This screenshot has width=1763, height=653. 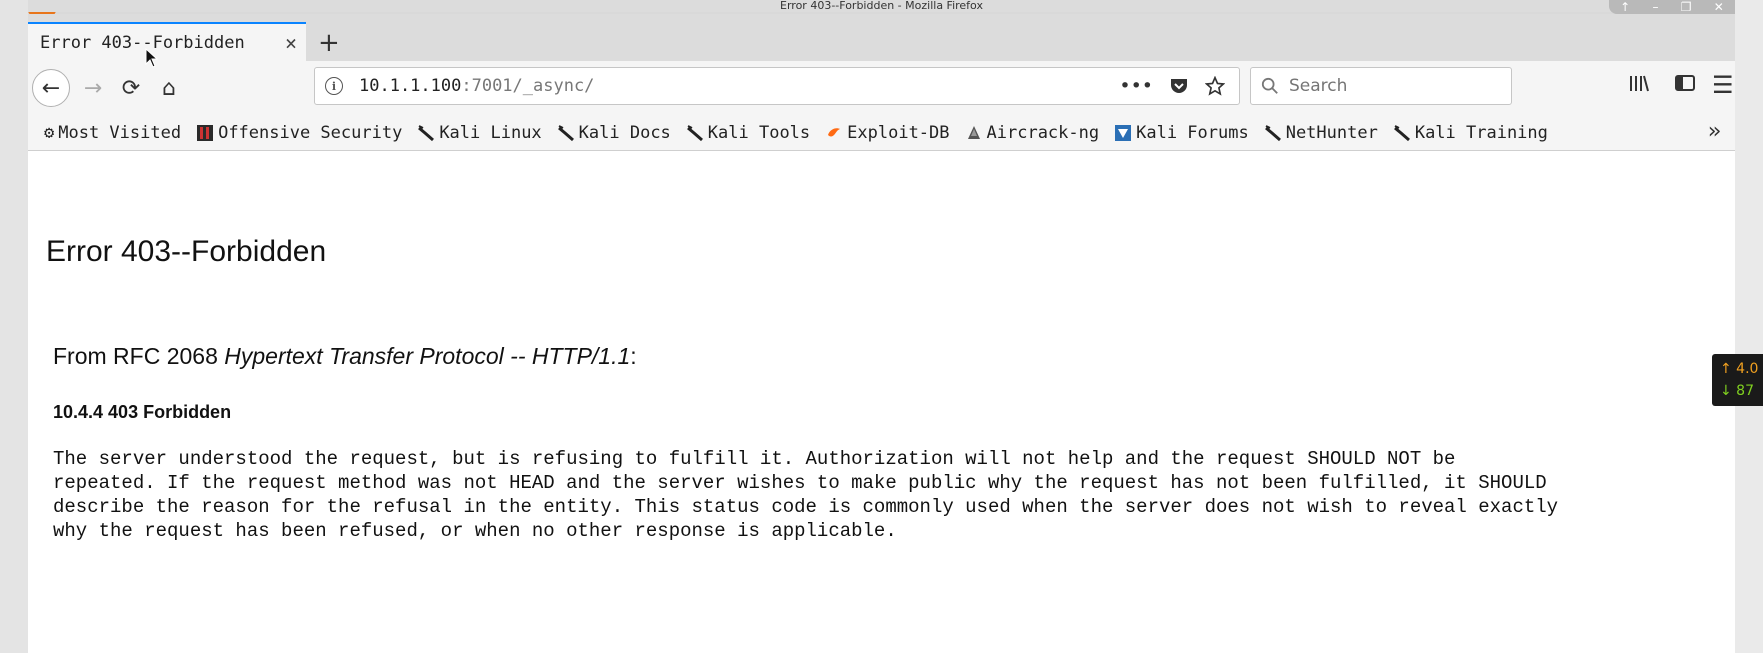 I want to click on bookmark-offensive-security: Offensive Security, so click(x=299, y=133).